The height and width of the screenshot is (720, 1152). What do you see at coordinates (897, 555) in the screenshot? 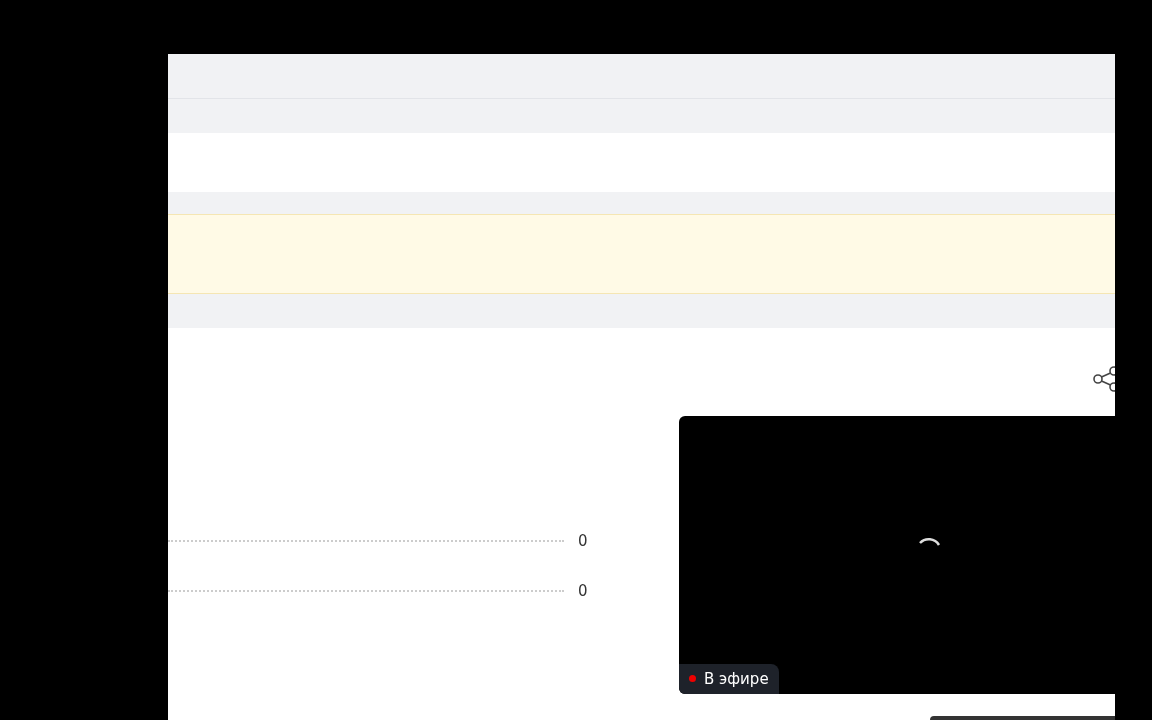
I see `video-player: В эфире` at bounding box center [897, 555].